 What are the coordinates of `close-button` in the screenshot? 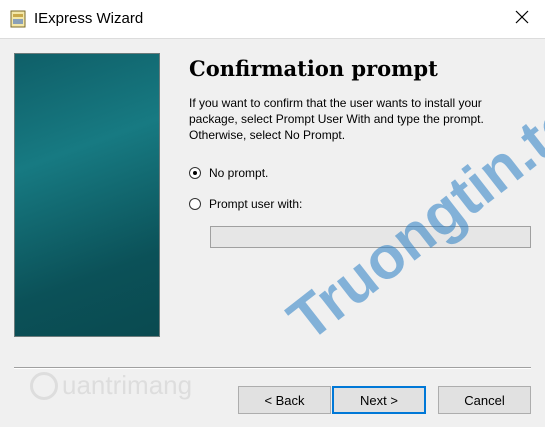 It's located at (522, 19).